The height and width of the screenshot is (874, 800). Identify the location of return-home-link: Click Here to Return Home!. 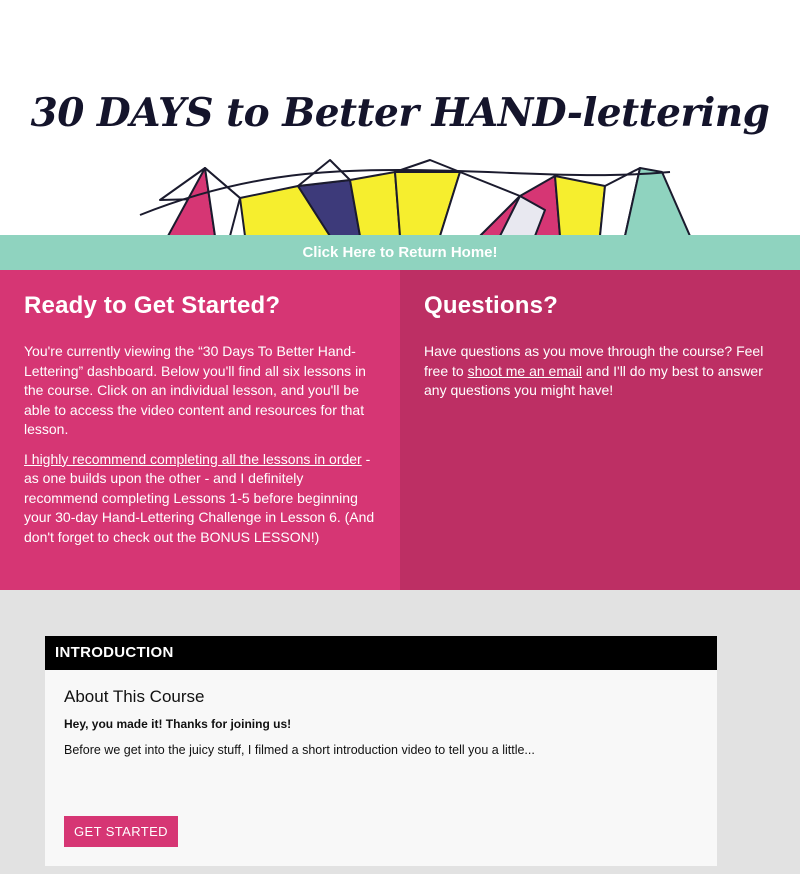
(400, 252).